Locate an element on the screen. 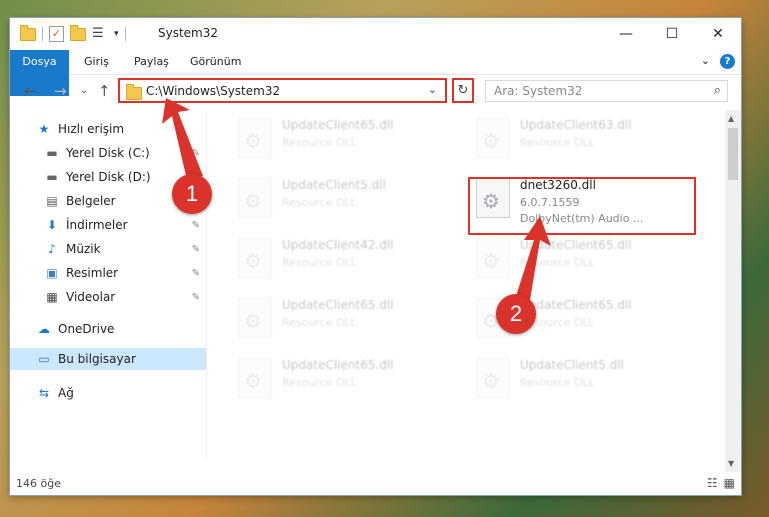 This screenshot has width=769, height=517. search-icon: ⌕ is located at coordinates (717, 90).